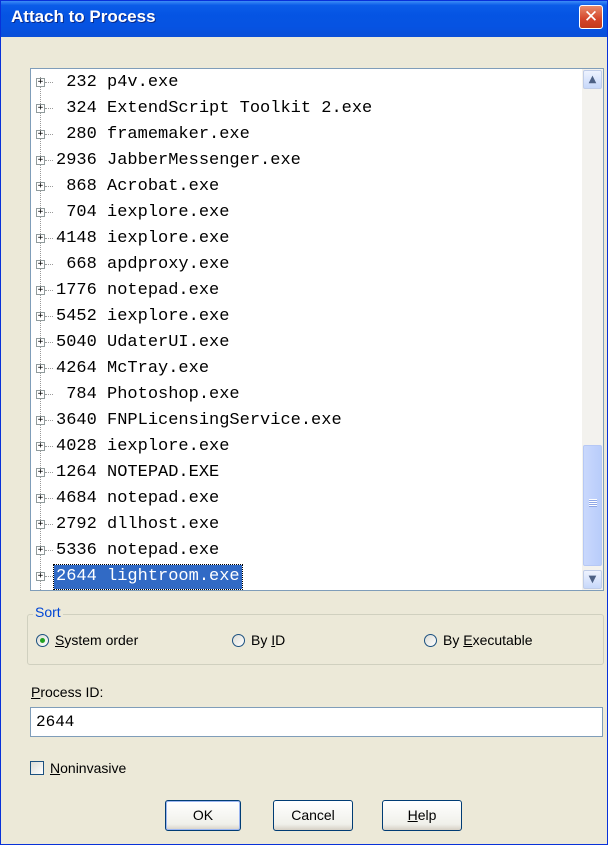 The height and width of the screenshot is (845, 608). Describe the element at coordinates (163, 186) in the screenshot. I see `process-name: Acrobat.exe` at that location.